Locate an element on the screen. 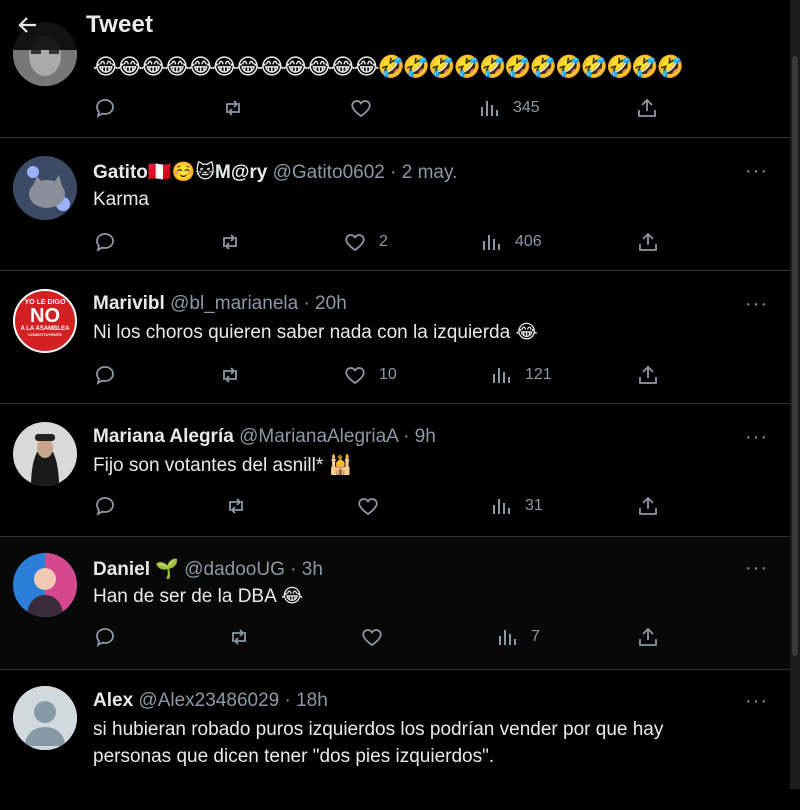 Image resolution: width=800 pixels, height=810 pixels. tweet-actions: 7 is located at coordinates (383, 638).